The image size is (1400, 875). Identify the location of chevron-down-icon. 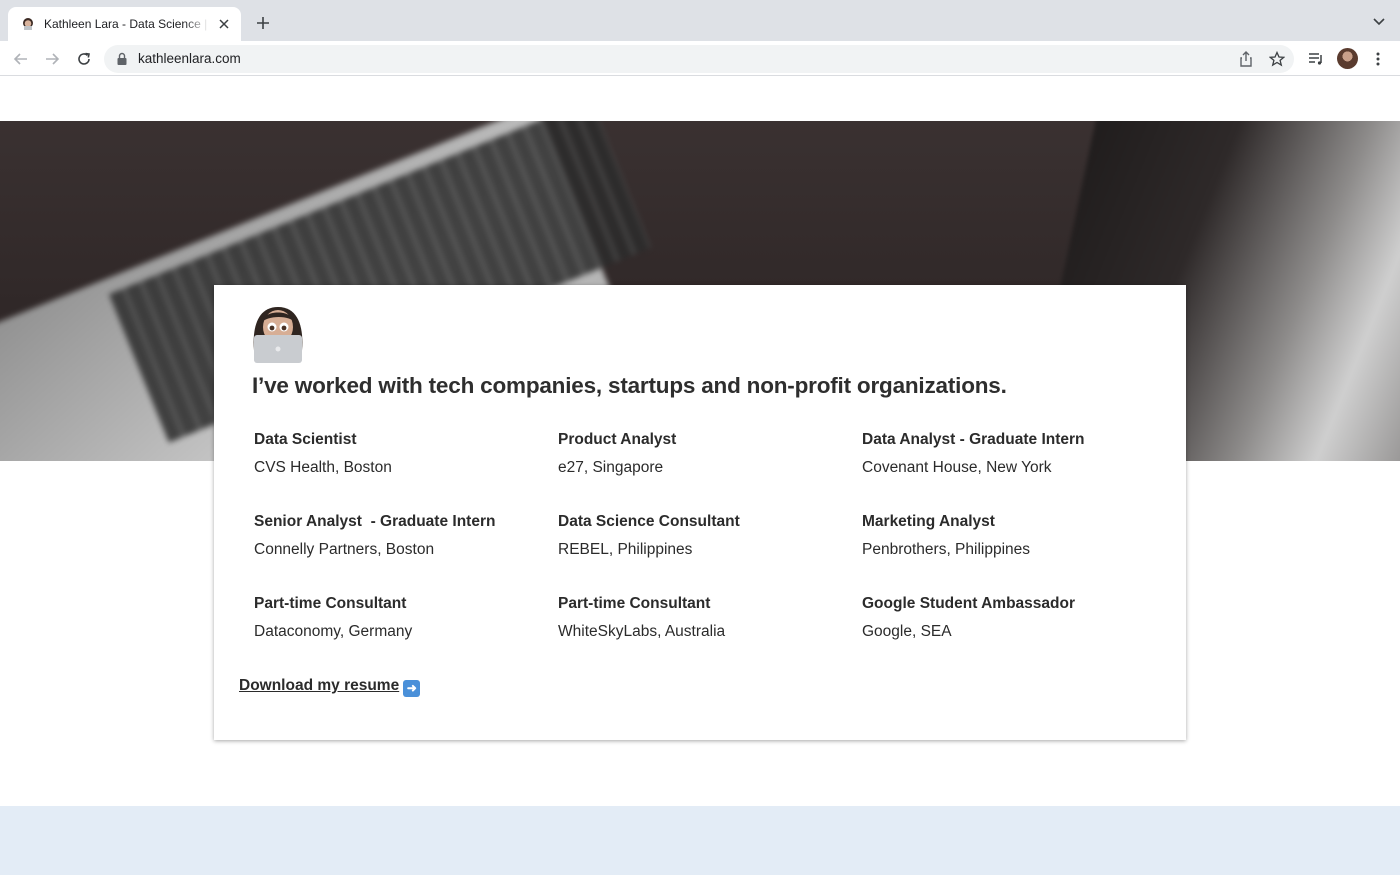
(1380, 22).